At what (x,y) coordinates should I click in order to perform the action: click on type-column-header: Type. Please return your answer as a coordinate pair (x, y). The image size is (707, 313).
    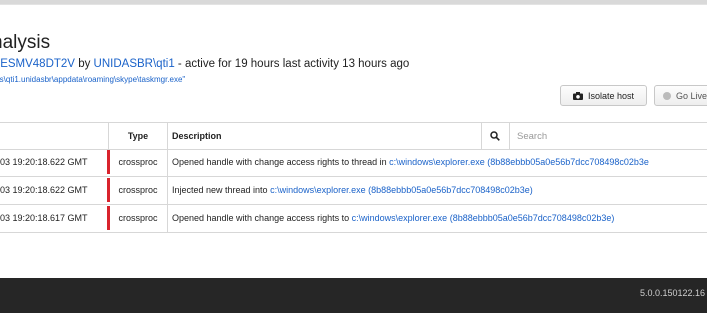
    Looking at the image, I should click on (138, 136).